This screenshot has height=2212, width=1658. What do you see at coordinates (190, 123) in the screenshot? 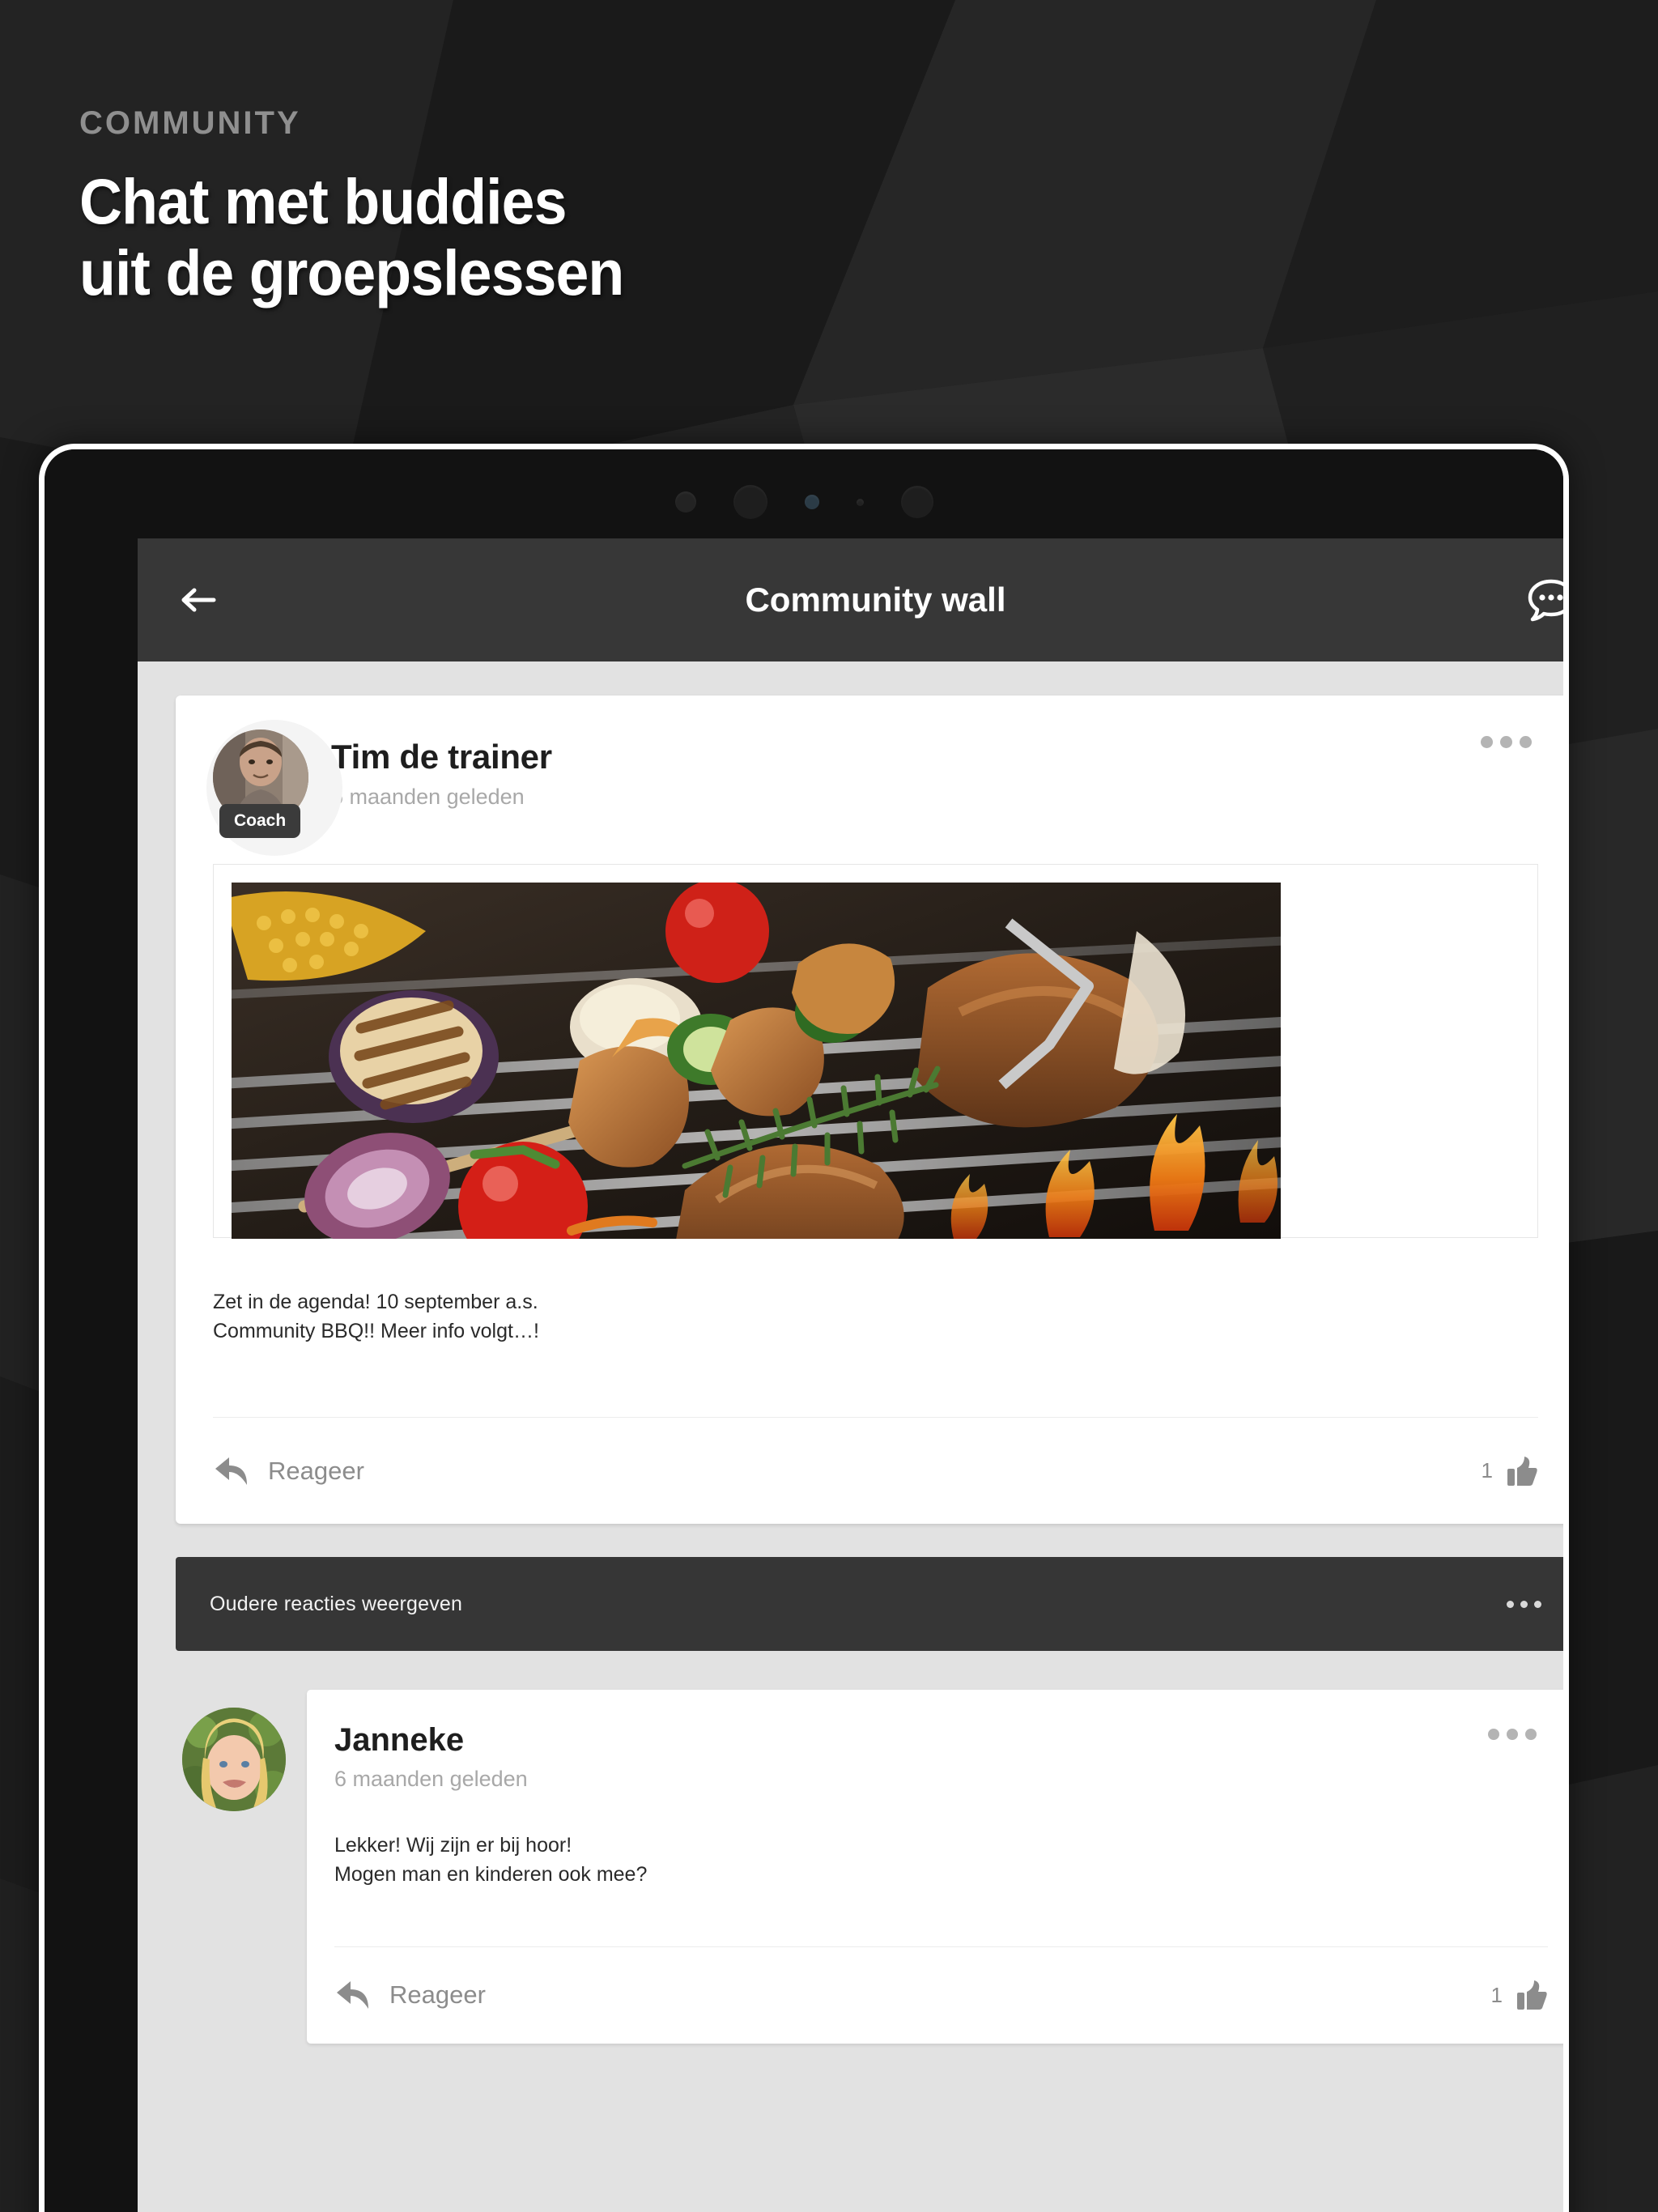
I see `hero-eyebrow: COMMUNITY` at bounding box center [190, 123].